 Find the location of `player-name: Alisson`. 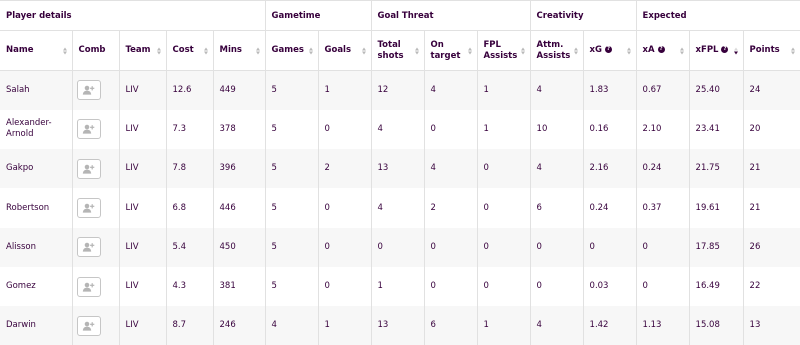

player-name: Alisson is located at coordinates (36, 247).